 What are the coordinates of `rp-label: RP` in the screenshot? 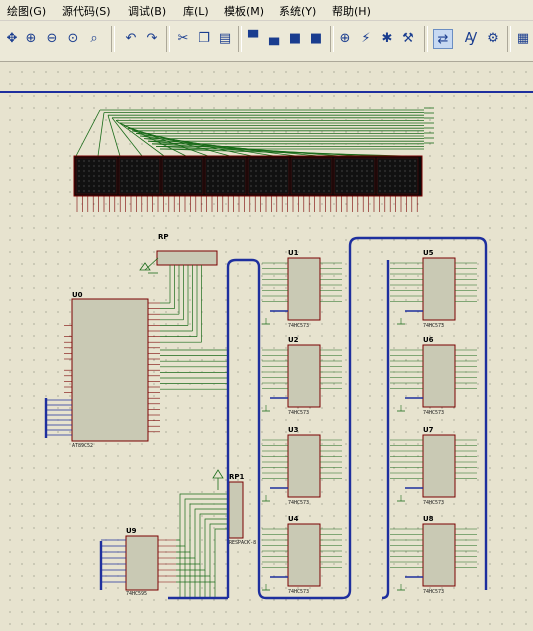 It's located at (163, 237).